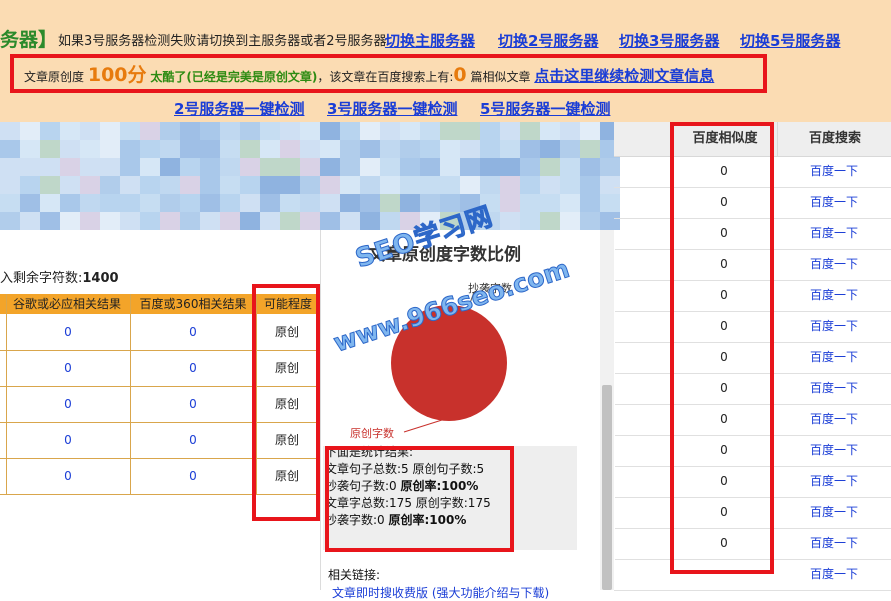  I want to click on highlight-box-stats, so click(419, 499).